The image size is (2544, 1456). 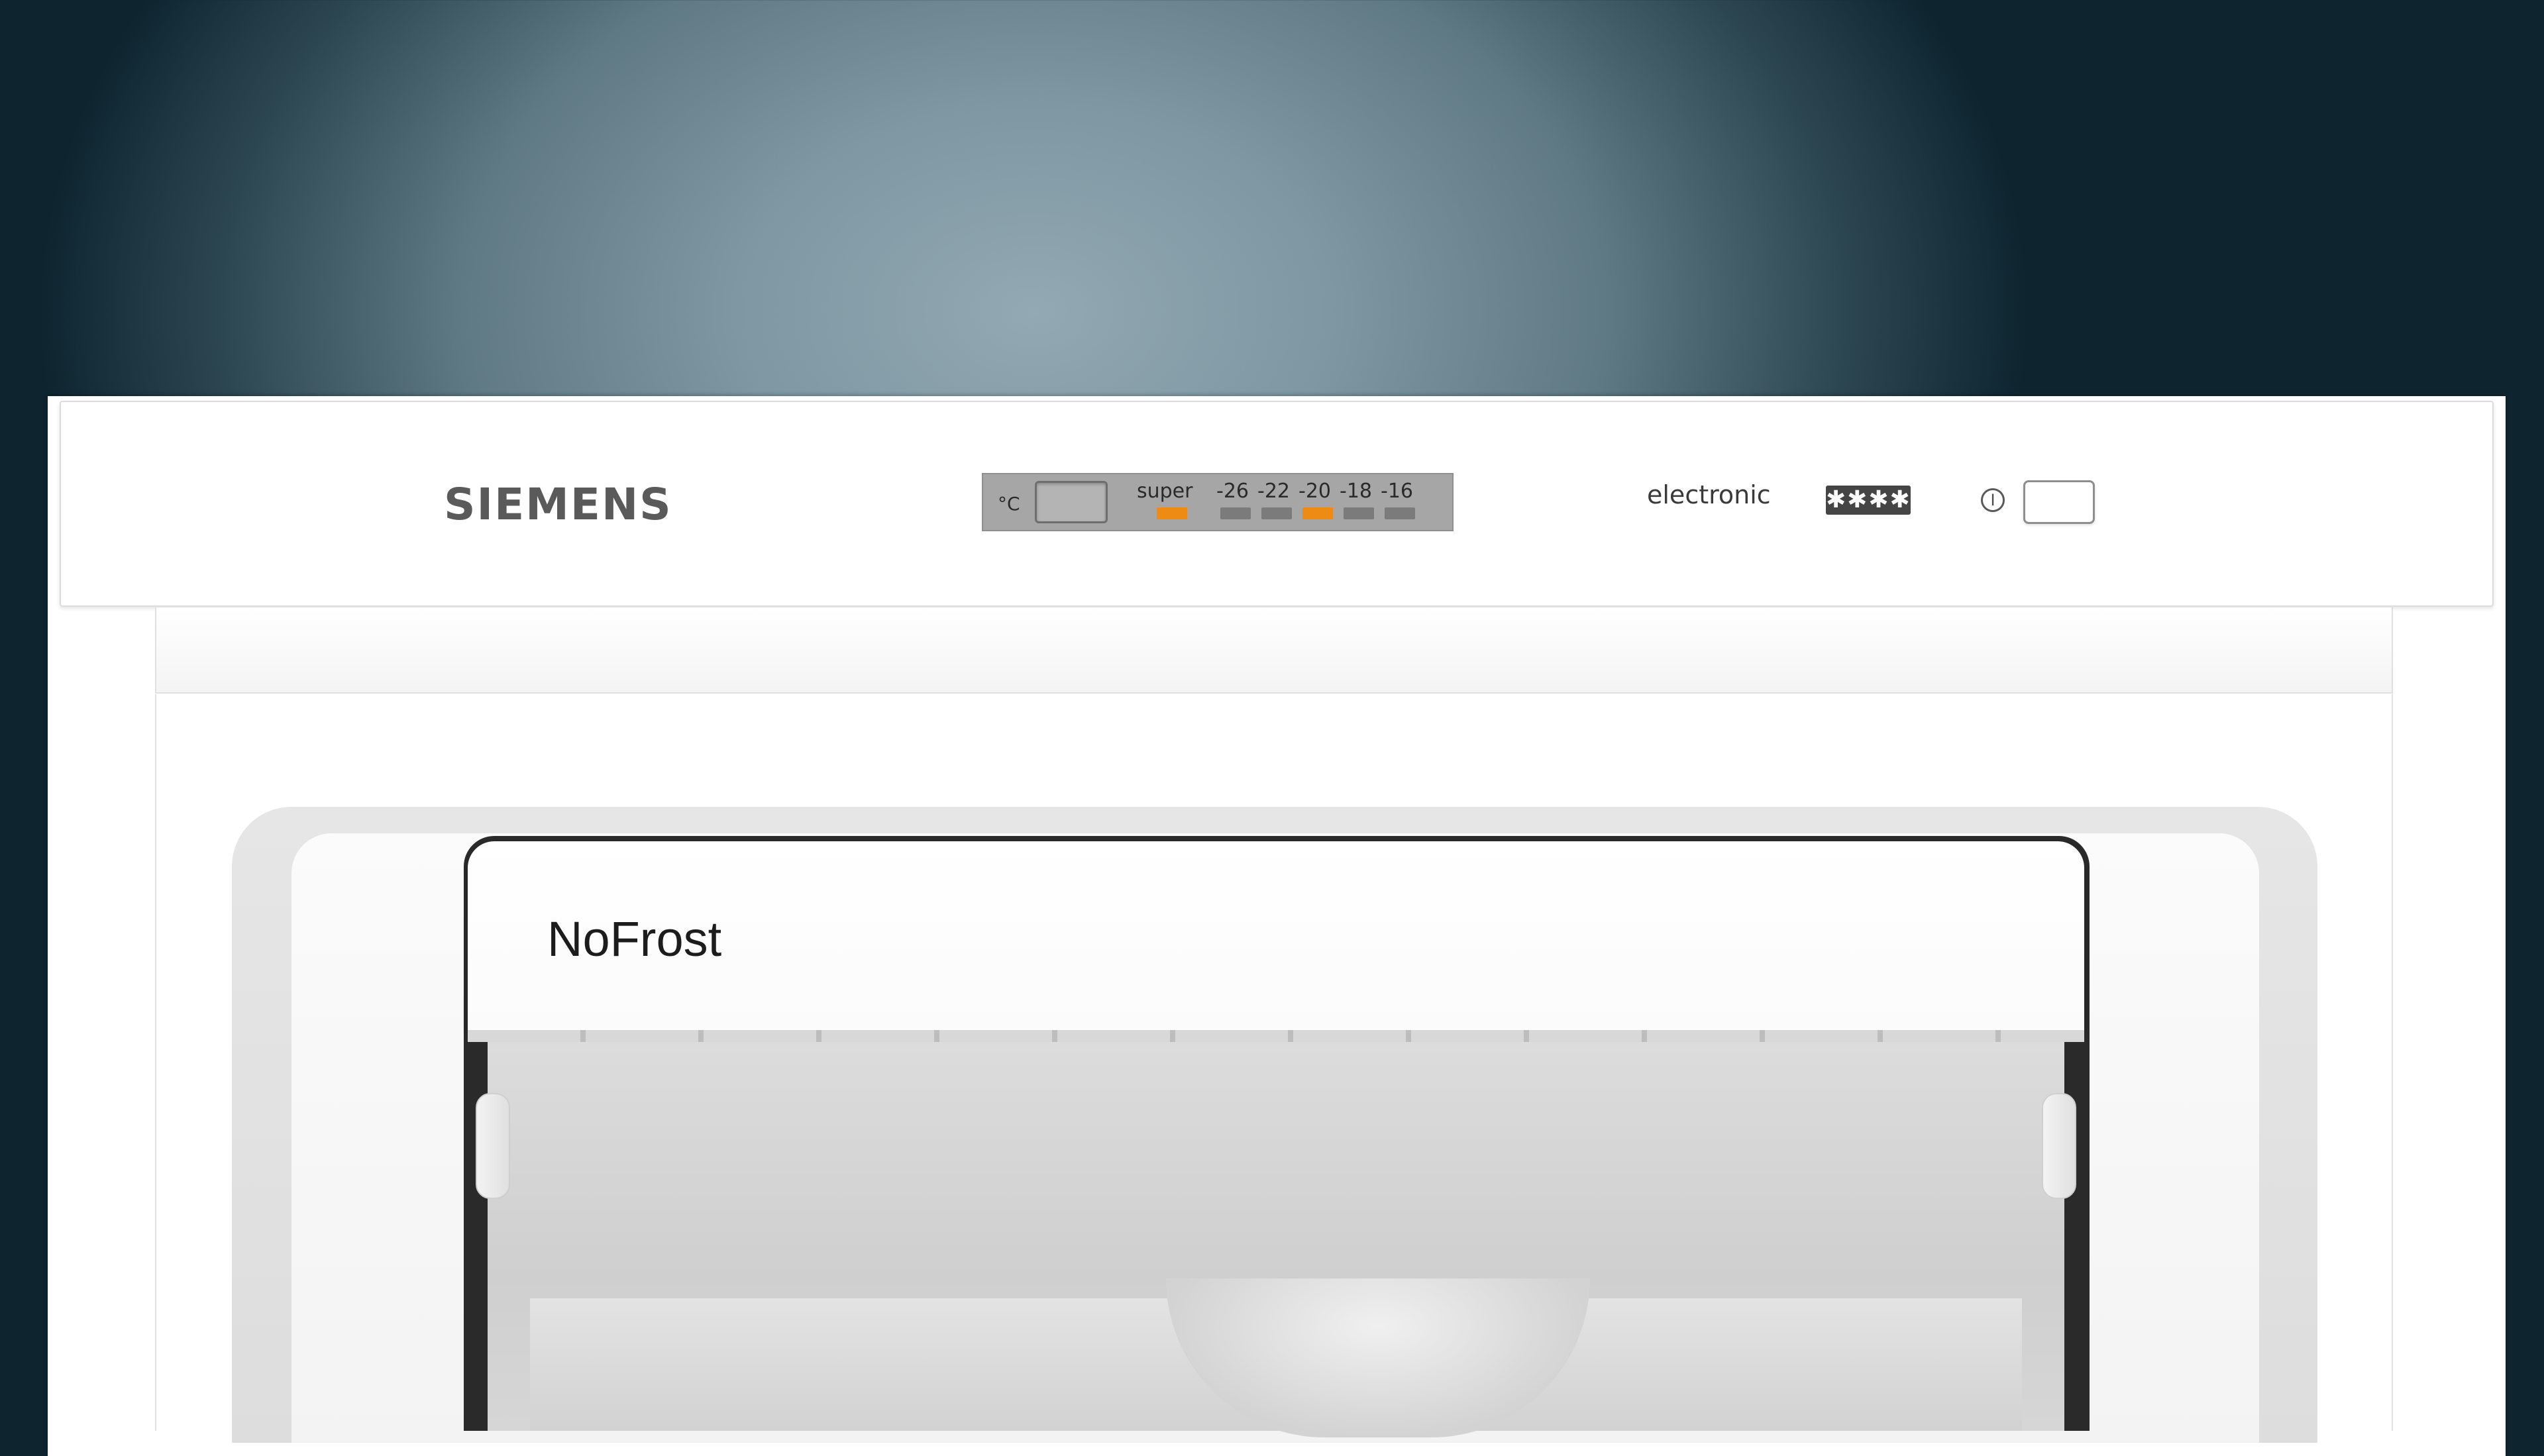 What do you see at coordinates (1273, 491) in the screenshot?
I see `temperature-label-minus22: -22` at bounding box center [1273, 491].